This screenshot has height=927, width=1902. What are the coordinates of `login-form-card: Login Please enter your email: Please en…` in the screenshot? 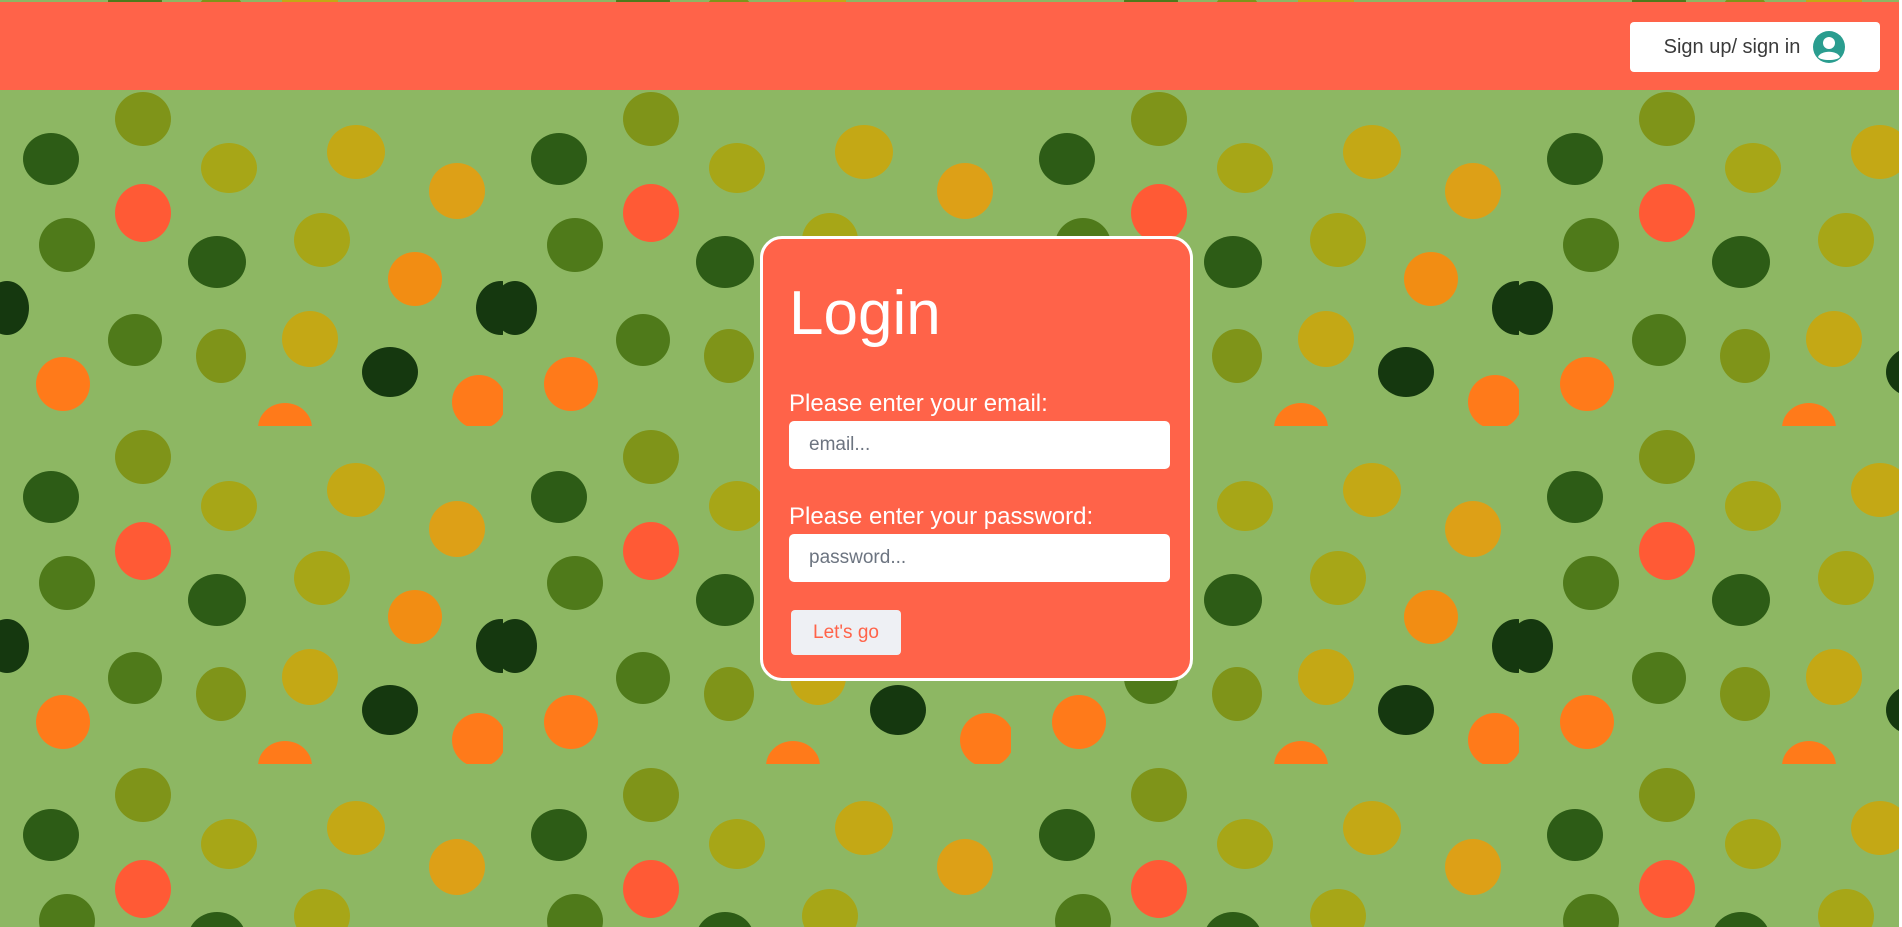 It's located at (976, 458).